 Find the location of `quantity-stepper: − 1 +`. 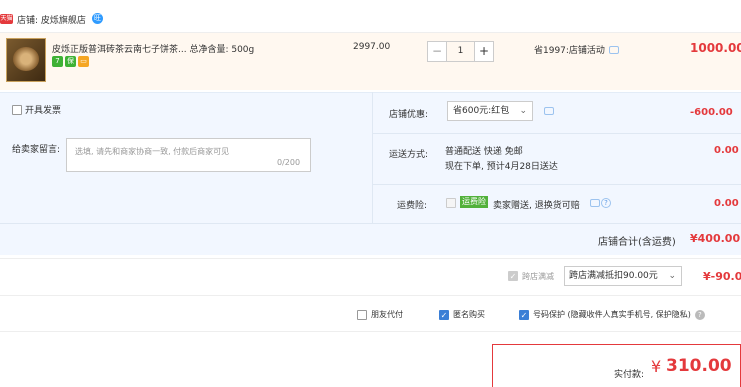

quantity-stepper: − 1 + is located at coordinates (460, 51).